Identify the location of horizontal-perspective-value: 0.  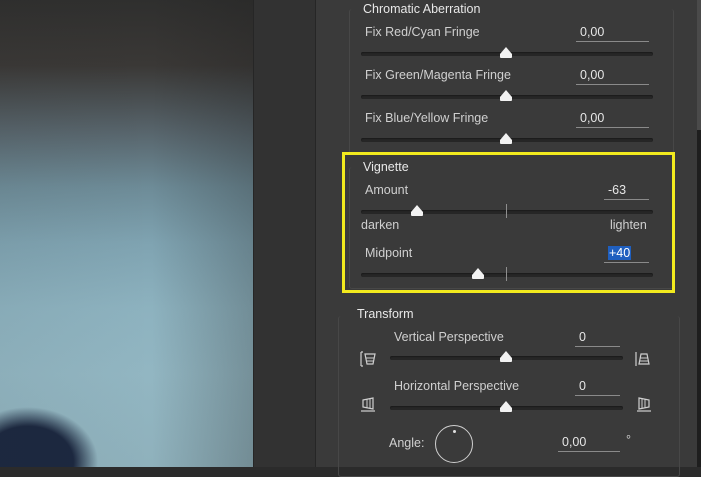
(597, 387).